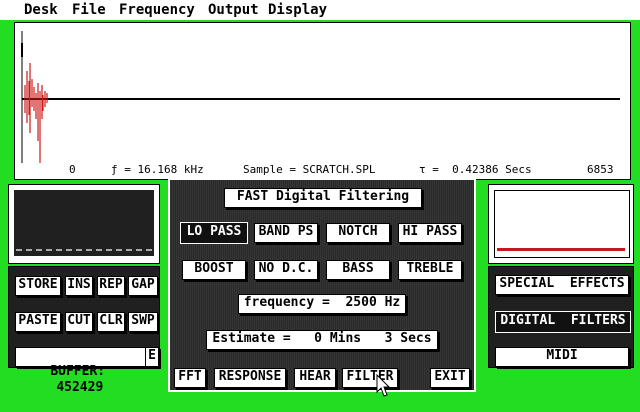 This screenshot has width=640, height=412. What do you see at coordinates (233, 10) in the screenshot?
I see `menu-output: Output` at bounding box center [233, 10].